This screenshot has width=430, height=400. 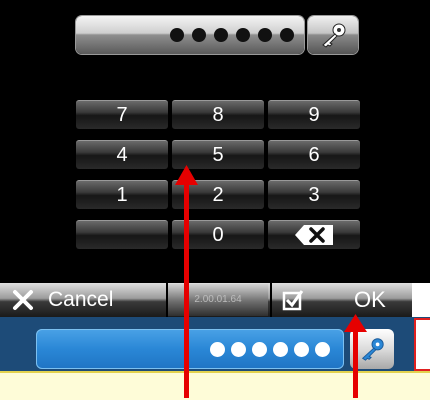 I want to click on key-8: 8, so click(x=218, y=114).